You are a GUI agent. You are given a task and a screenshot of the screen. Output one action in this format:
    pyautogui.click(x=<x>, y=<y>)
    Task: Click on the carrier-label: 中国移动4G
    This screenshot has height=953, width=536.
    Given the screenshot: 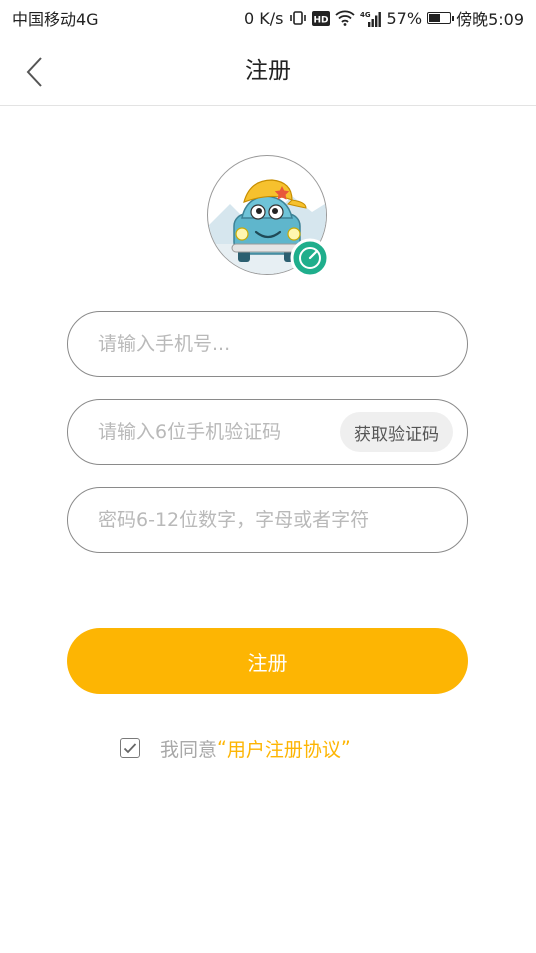 What is the action you would take?
    pyautogui.click(x=55, y=19)
    